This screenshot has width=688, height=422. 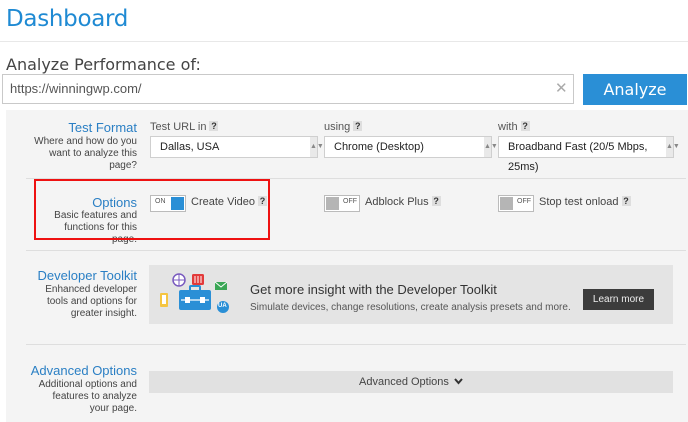 I want to click on title-divider, so click(x=344, y=41).